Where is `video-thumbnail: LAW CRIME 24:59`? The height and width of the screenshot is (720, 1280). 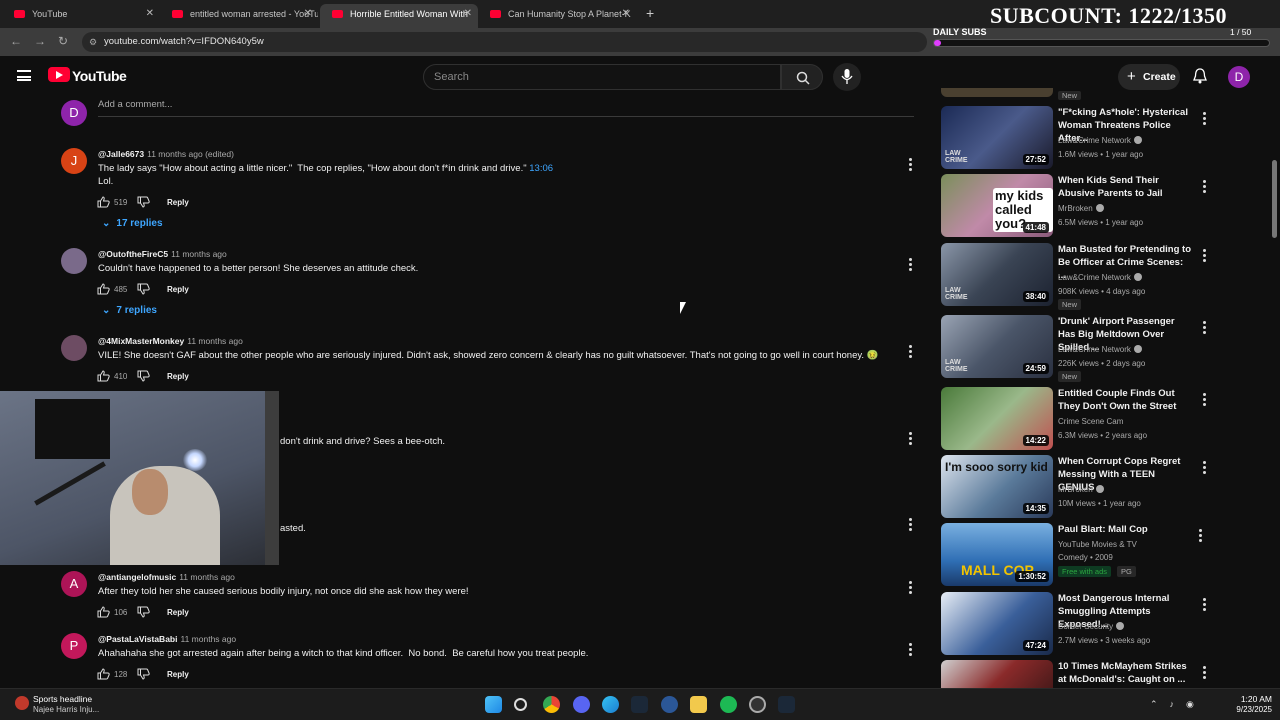
video-thumbnail: LAW CRIME 24:59 is located at coordinates (997, 346).